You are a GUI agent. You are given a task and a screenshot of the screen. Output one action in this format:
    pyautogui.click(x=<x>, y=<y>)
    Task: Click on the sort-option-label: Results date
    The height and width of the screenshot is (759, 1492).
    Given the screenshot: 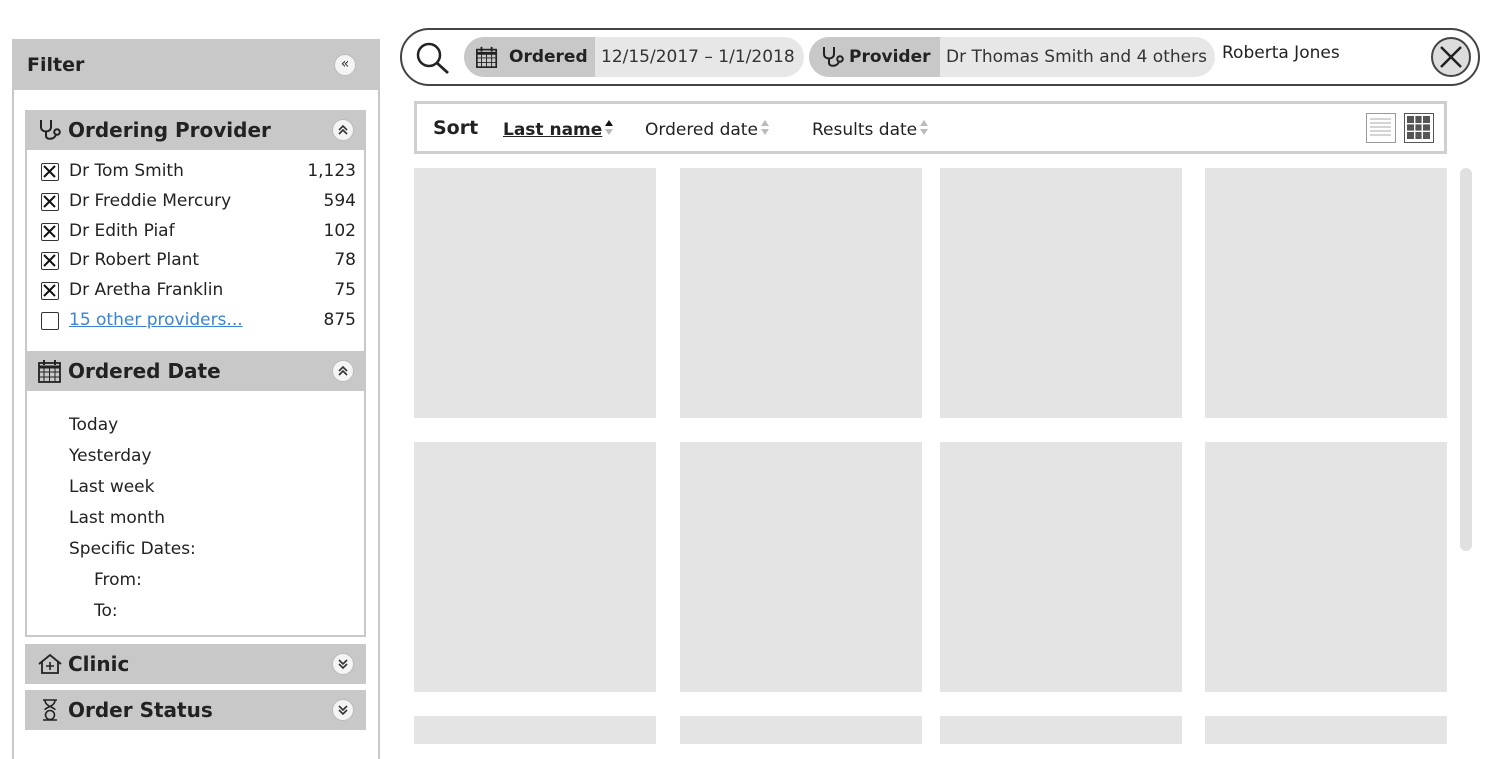 What is the action you would take?
    pyautogui.click(x=865, y=130)
    